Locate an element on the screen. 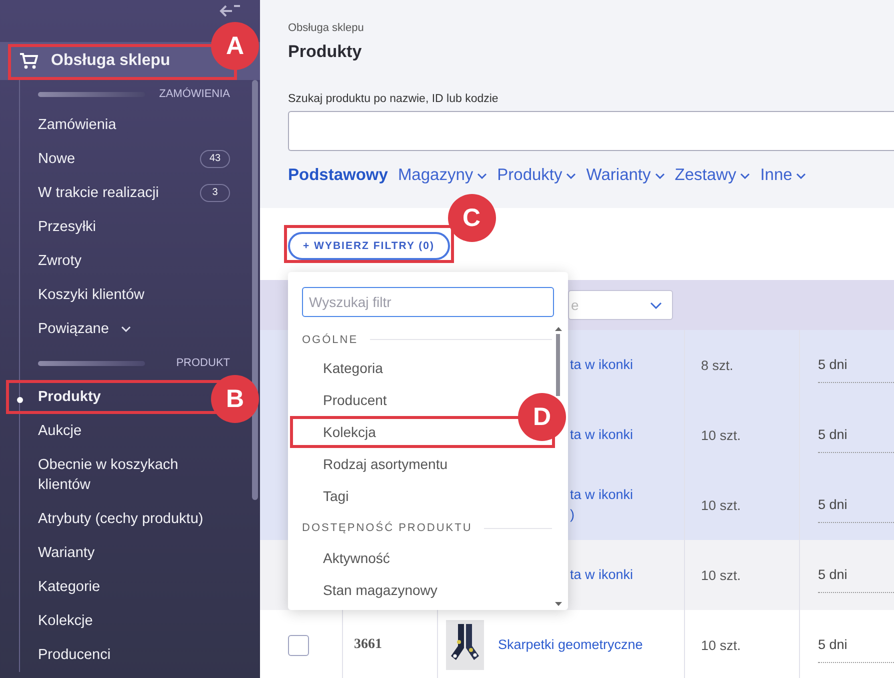 The image size is (894, 678). arrow-up-icon is located at coordinates (558, 329).